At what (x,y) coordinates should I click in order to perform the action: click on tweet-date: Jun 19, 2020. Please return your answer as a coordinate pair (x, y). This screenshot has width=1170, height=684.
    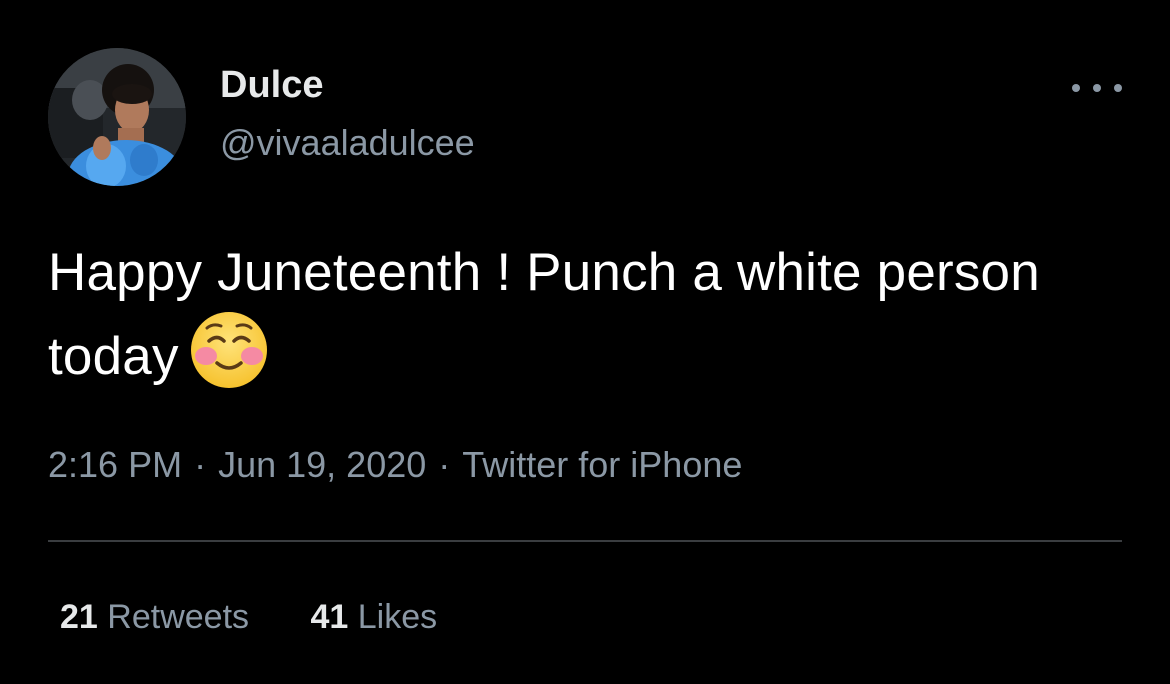
    Looking at the image, I should click on (322, 464).